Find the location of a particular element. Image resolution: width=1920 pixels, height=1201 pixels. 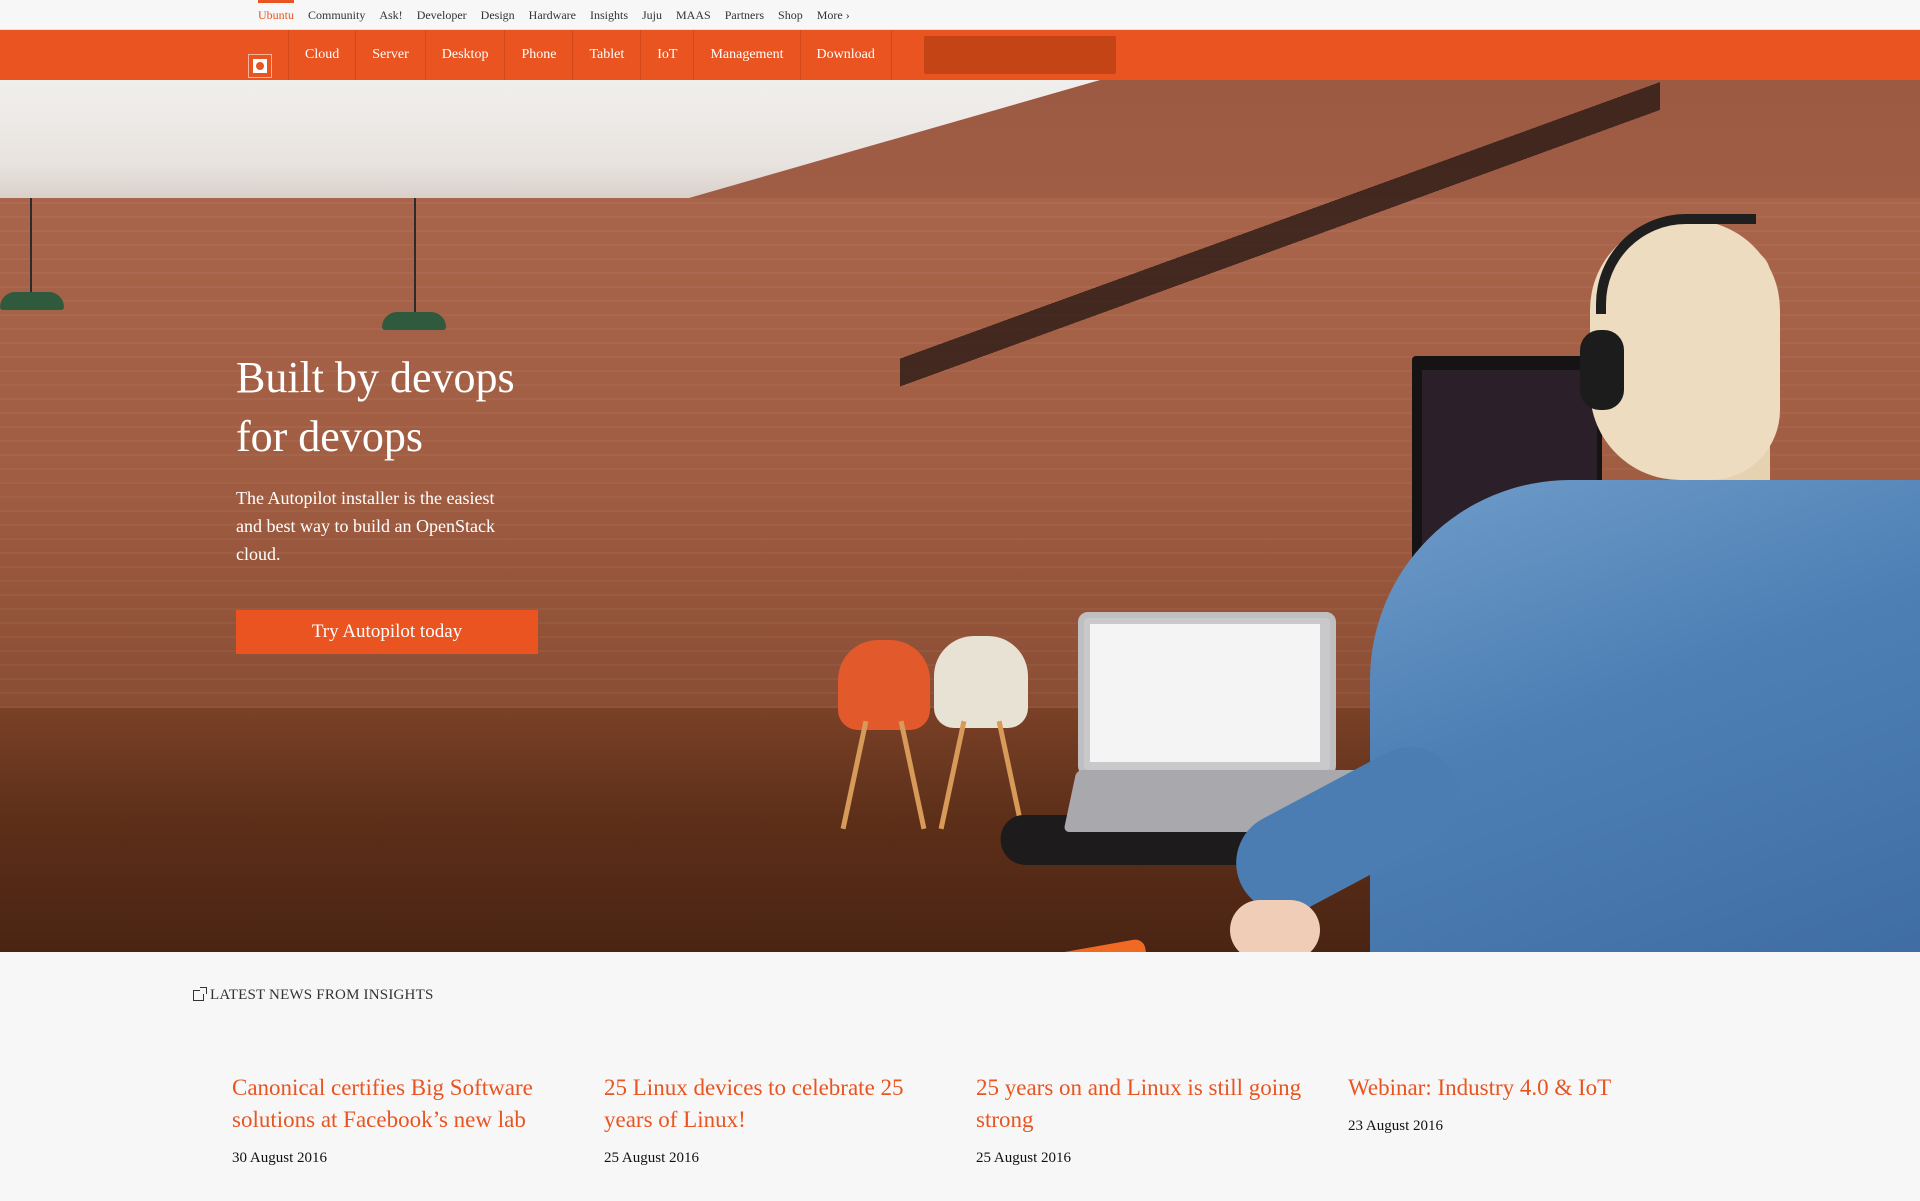

news-heading-label: LATEST NEWS FROM INSIGHTS is located at coordinates (322, 995).